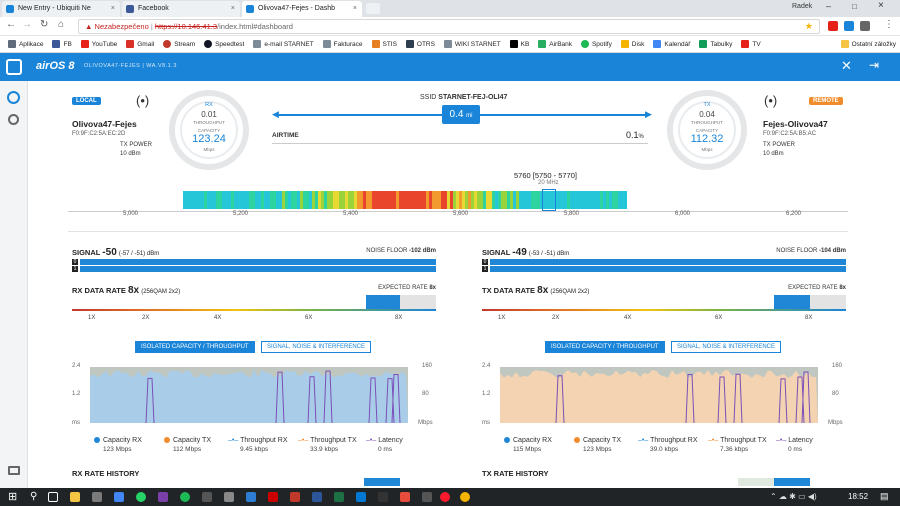 Image resolution: width=900 pixels, height=506 pixels. Describe the element at coordinates (84, 44) in the screenshot. I see `youtube-icon` at that location.